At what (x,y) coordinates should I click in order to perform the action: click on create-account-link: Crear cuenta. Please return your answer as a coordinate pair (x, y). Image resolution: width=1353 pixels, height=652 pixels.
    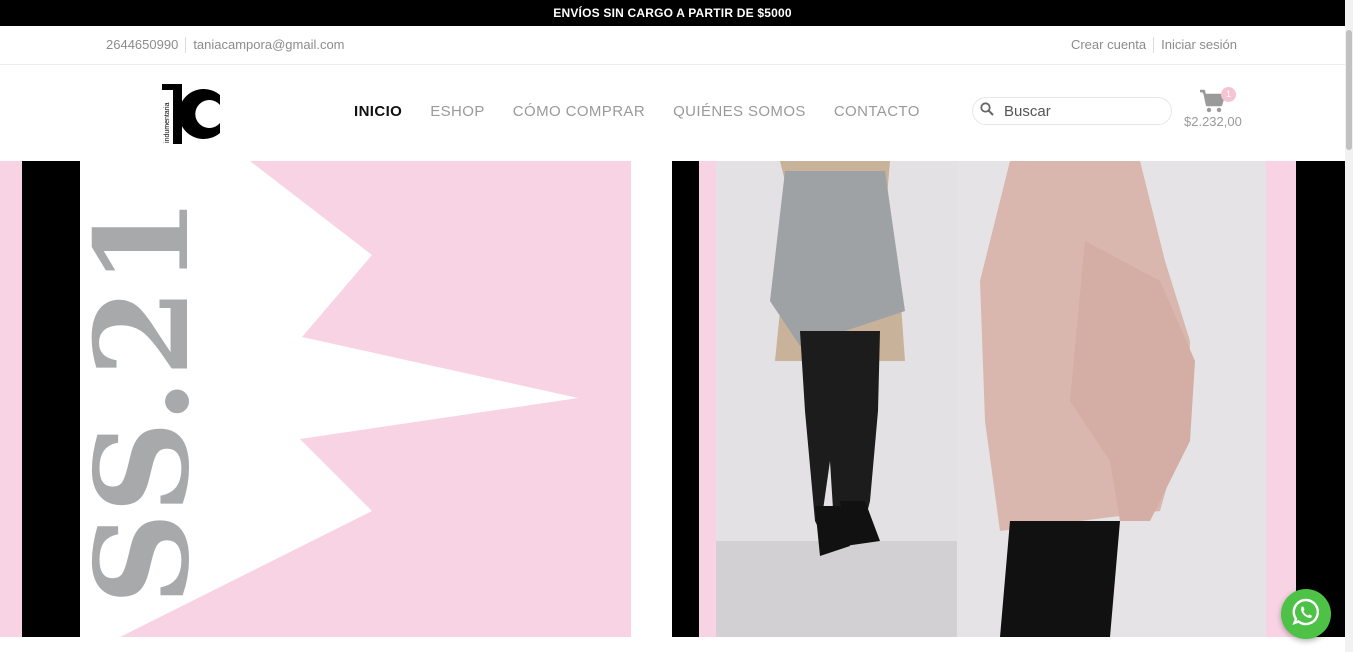
    Looking at the image, I should click on (1108, 45).